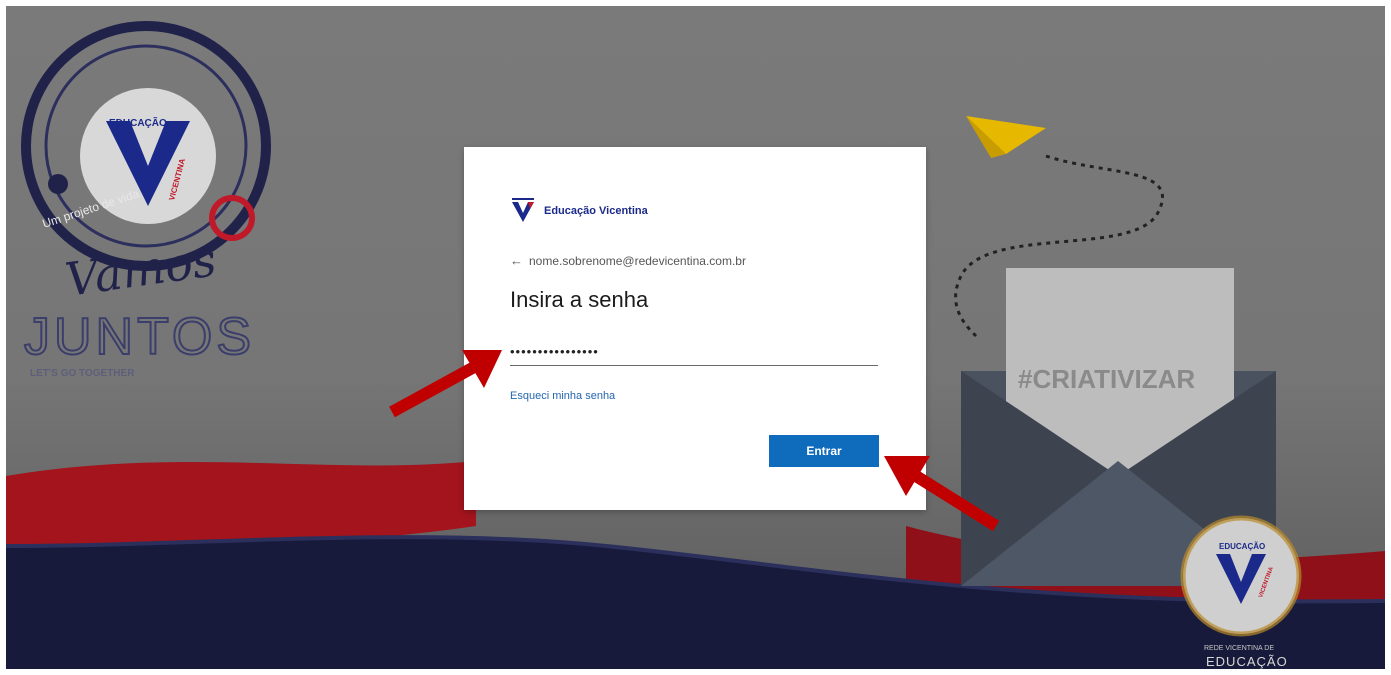  I want to click on card-brand: Educação Vicentina, so click(579, 211).